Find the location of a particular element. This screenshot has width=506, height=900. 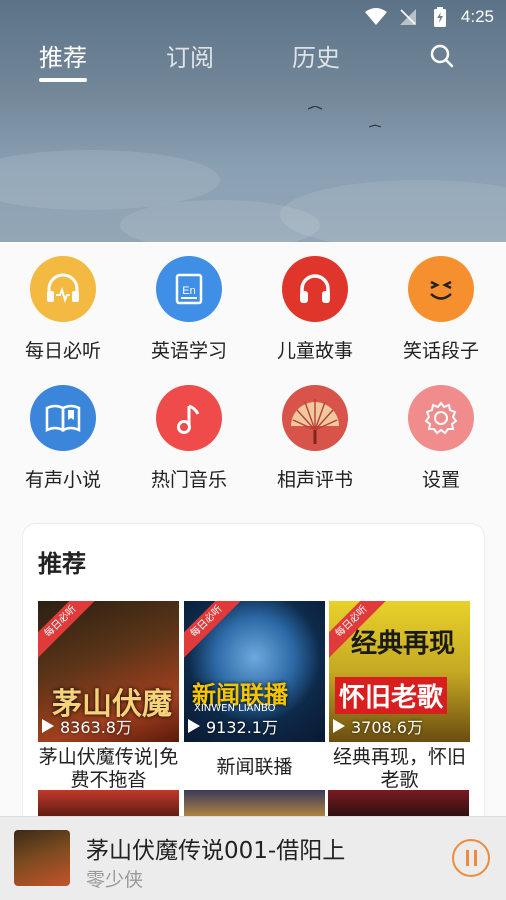

category-label: 笑话段子 is located at coordinates (440, 351).